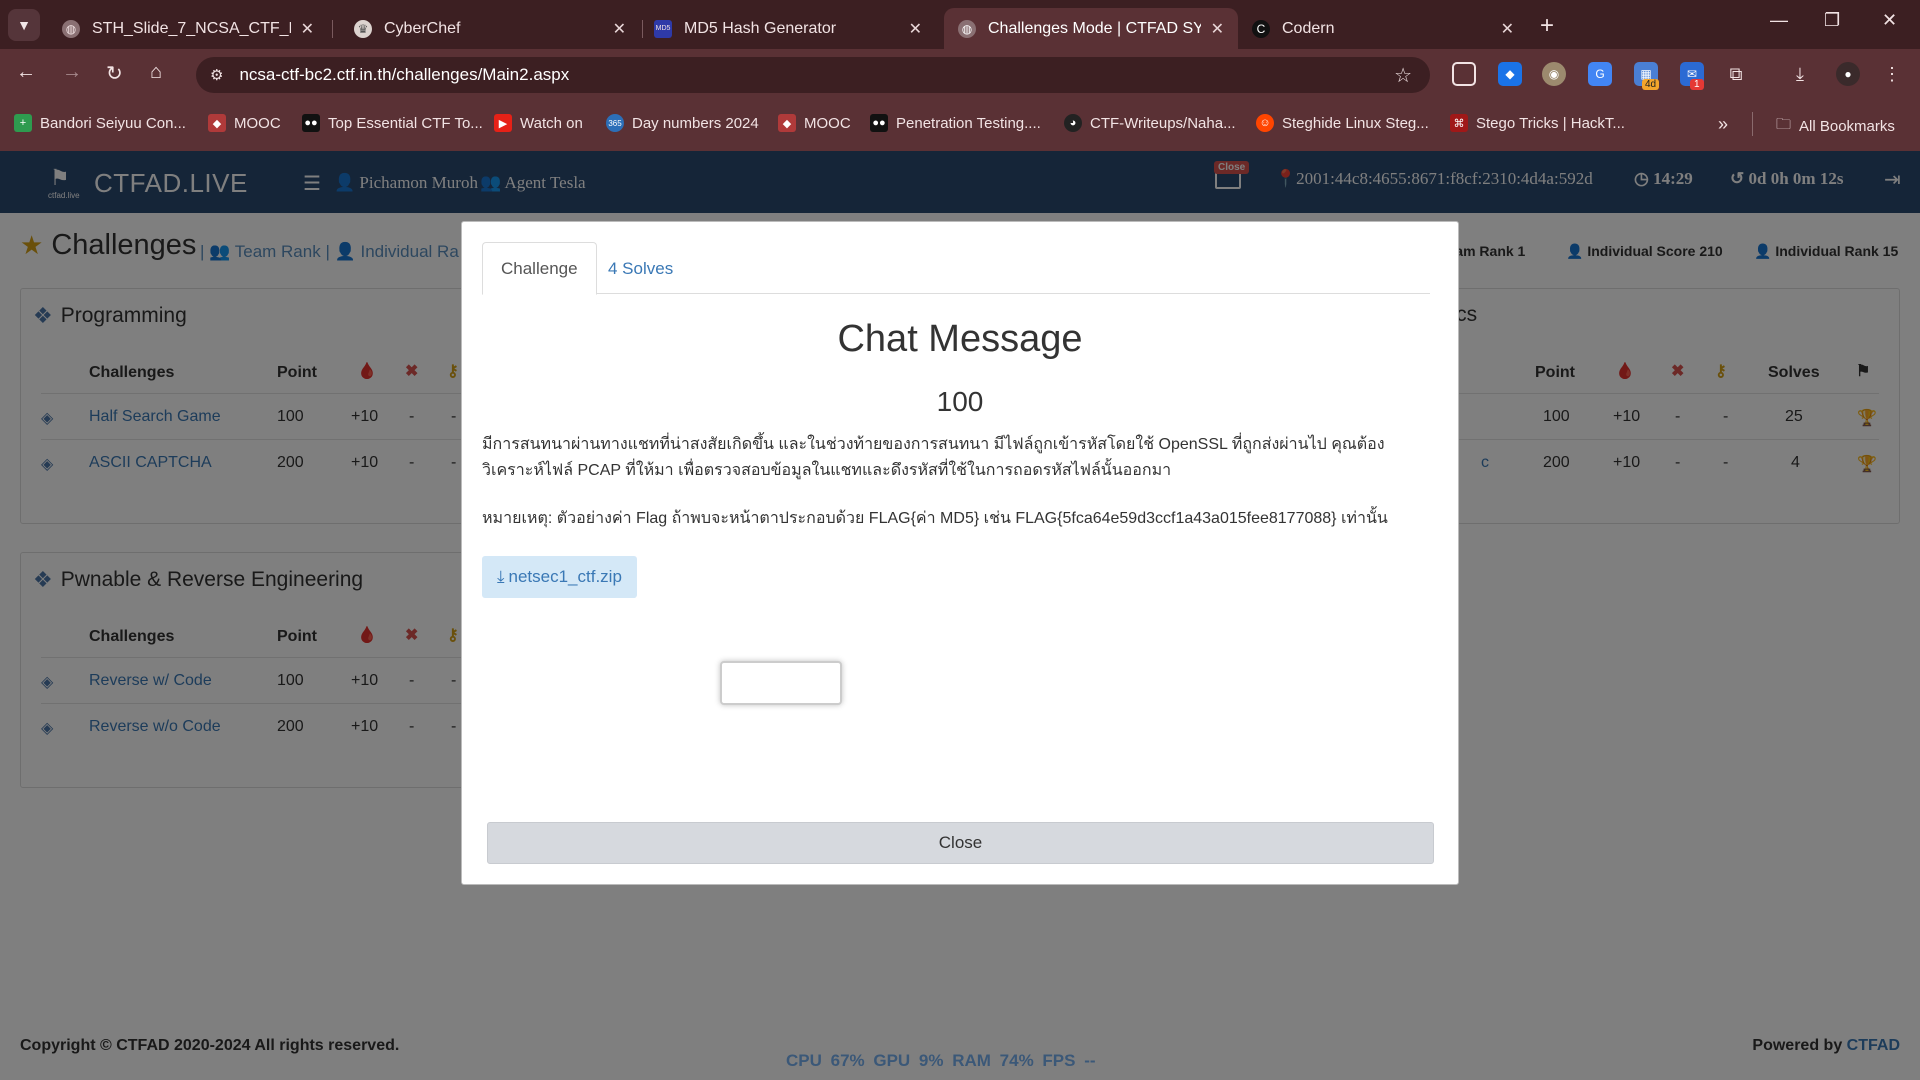 The width and height of the screenshot is (1920, 1080). What do you see at coordinates (72, 72) in the screenshot?
I see `forward-arrow-icon: →` at bounding box center [72, 72].